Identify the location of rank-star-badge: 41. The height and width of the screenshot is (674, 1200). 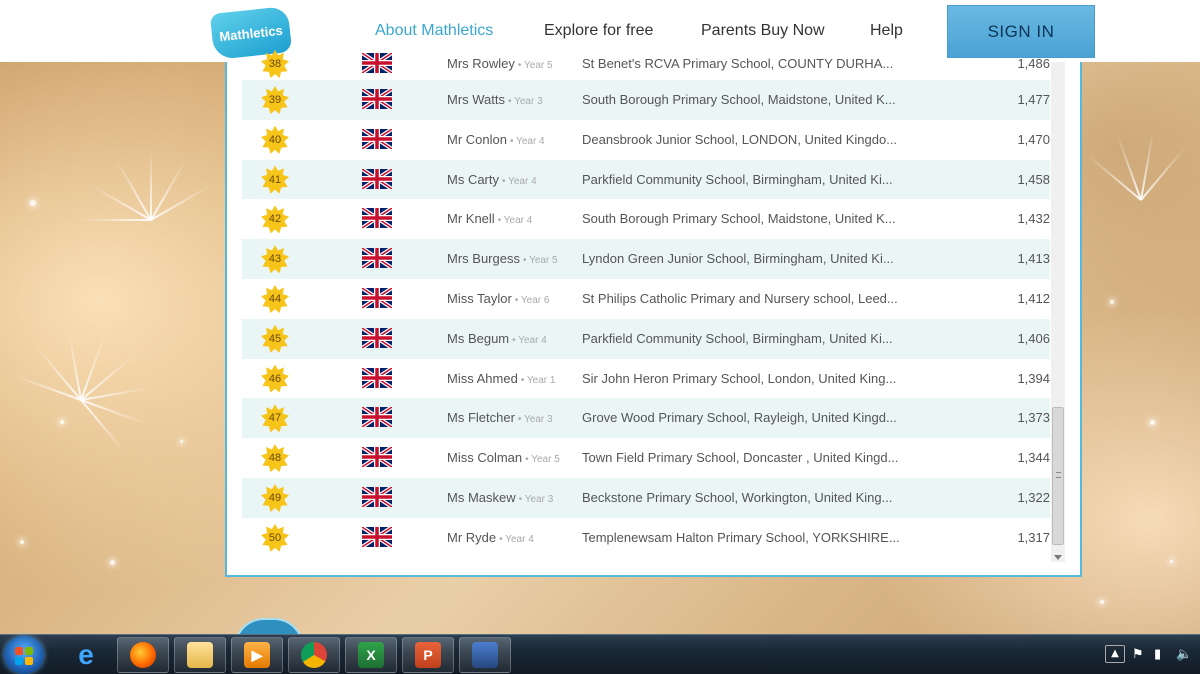
(275, 179).